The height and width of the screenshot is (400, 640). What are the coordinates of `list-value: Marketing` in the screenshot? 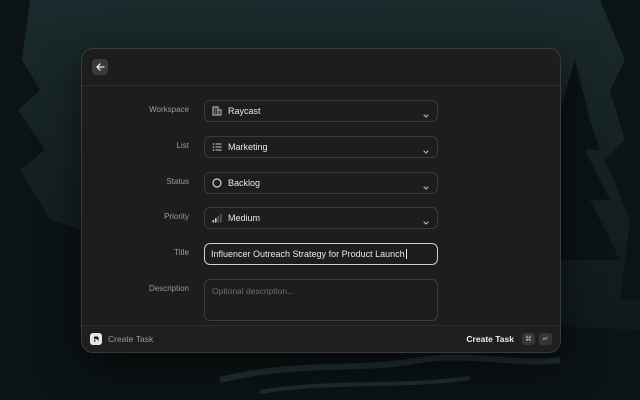 It's located at (248, 147).